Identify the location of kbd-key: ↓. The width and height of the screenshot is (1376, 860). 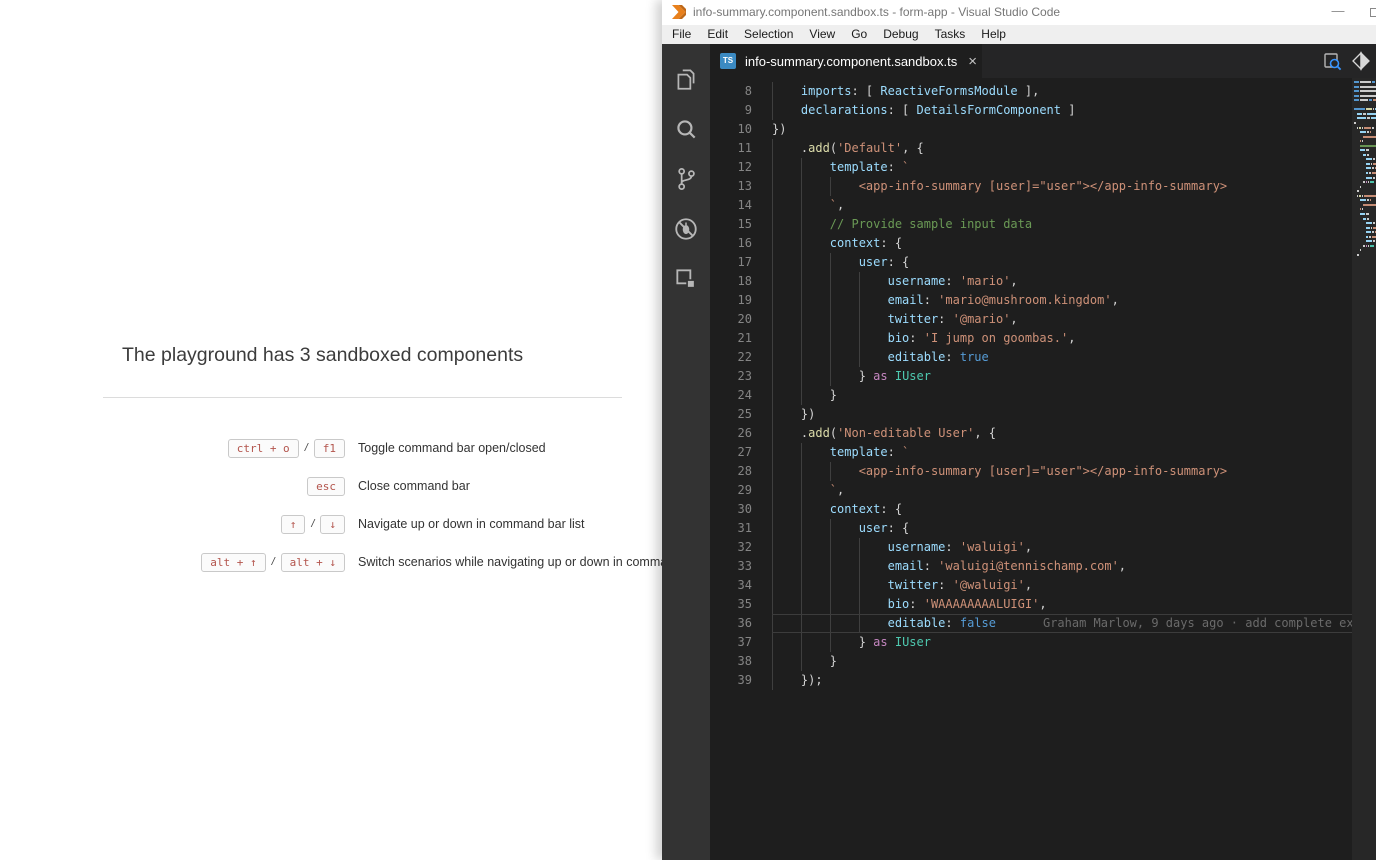
(332, 524).